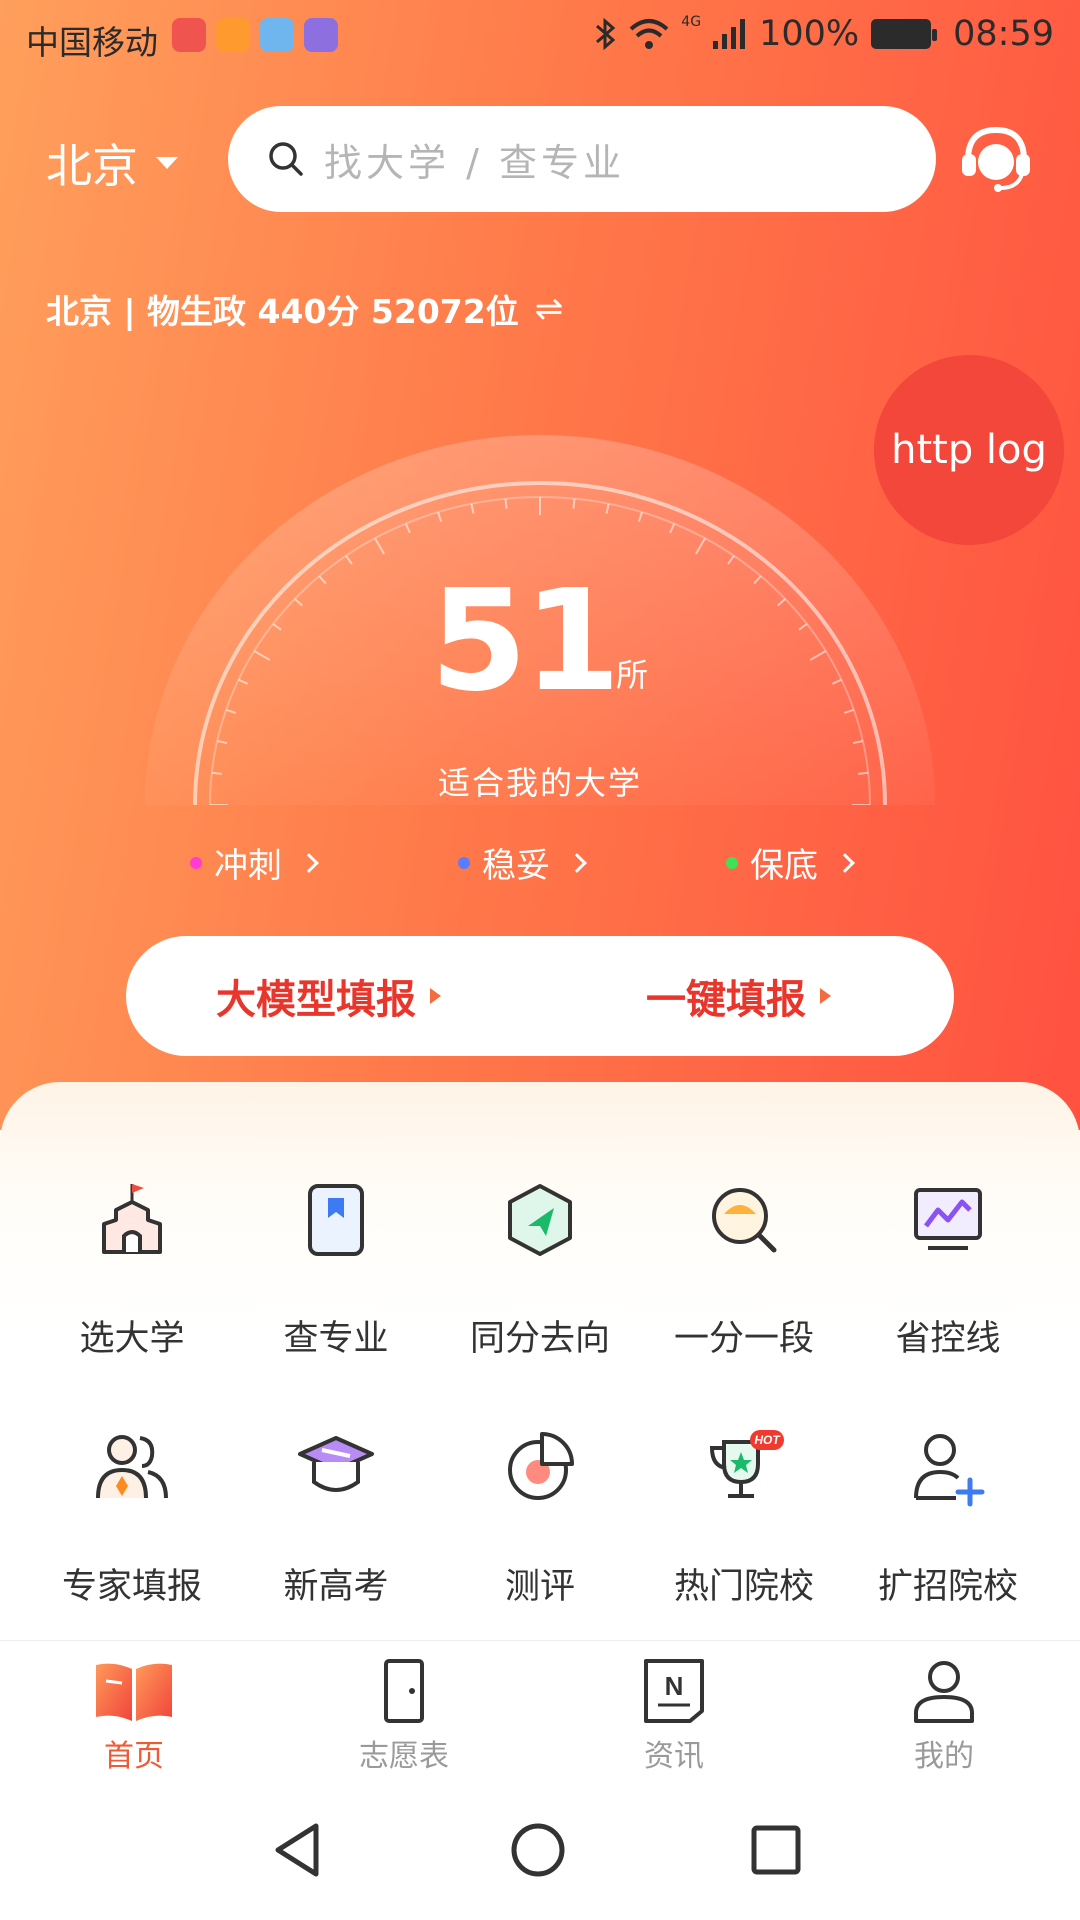 This screenshot has height=1920, width=1080. Describe the element at coordinates (729, 34) in the screenshot. I see `signal-icon` at that location.